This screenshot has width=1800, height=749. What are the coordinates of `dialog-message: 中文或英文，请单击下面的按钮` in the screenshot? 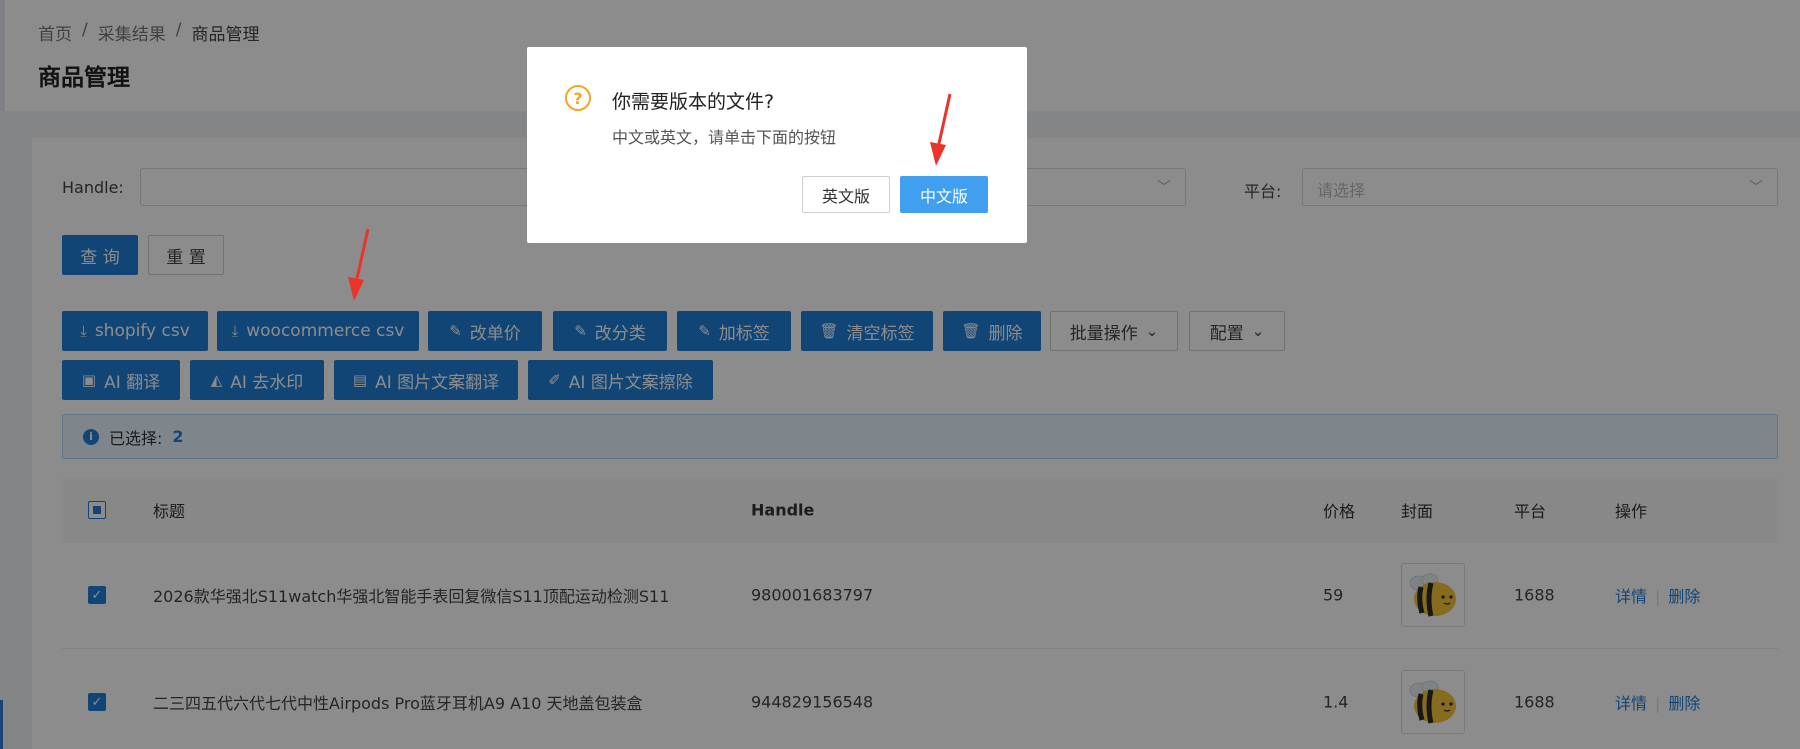 It's located at (724, 137).